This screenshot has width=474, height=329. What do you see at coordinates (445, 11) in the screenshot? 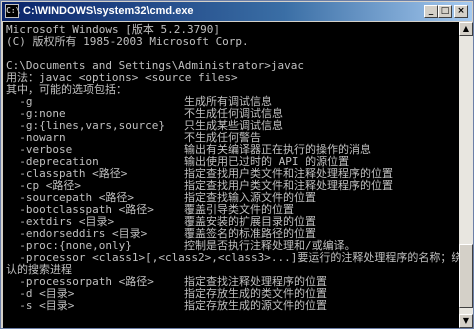
I see `maximize-button: □` at bounding box center [445, 11].